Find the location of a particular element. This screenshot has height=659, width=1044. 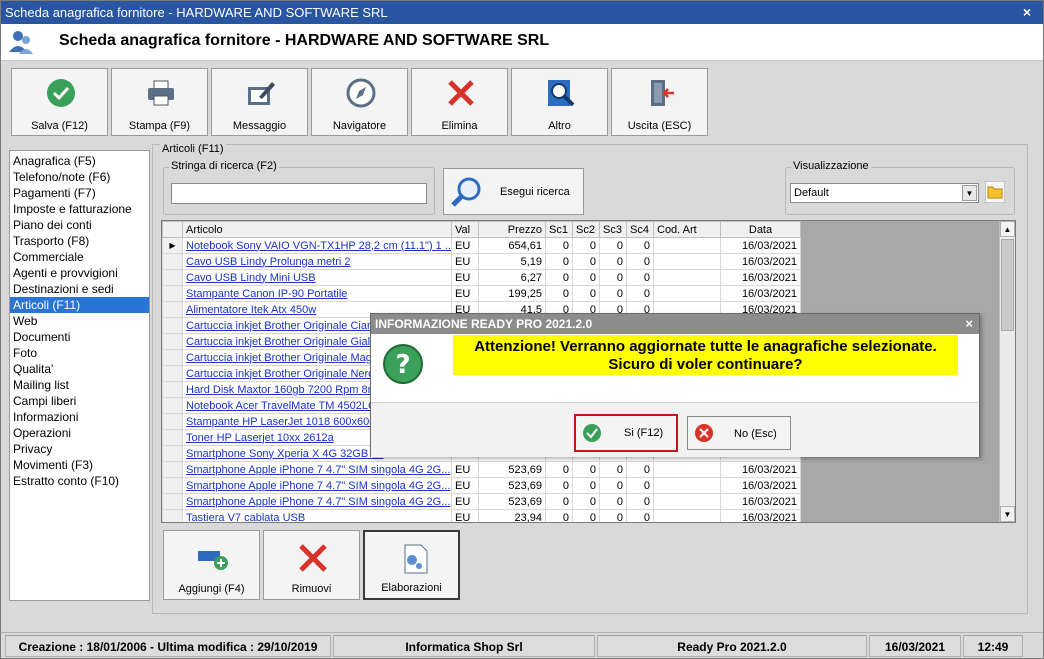

other-button: Altro is located at coordinates (559, 102).